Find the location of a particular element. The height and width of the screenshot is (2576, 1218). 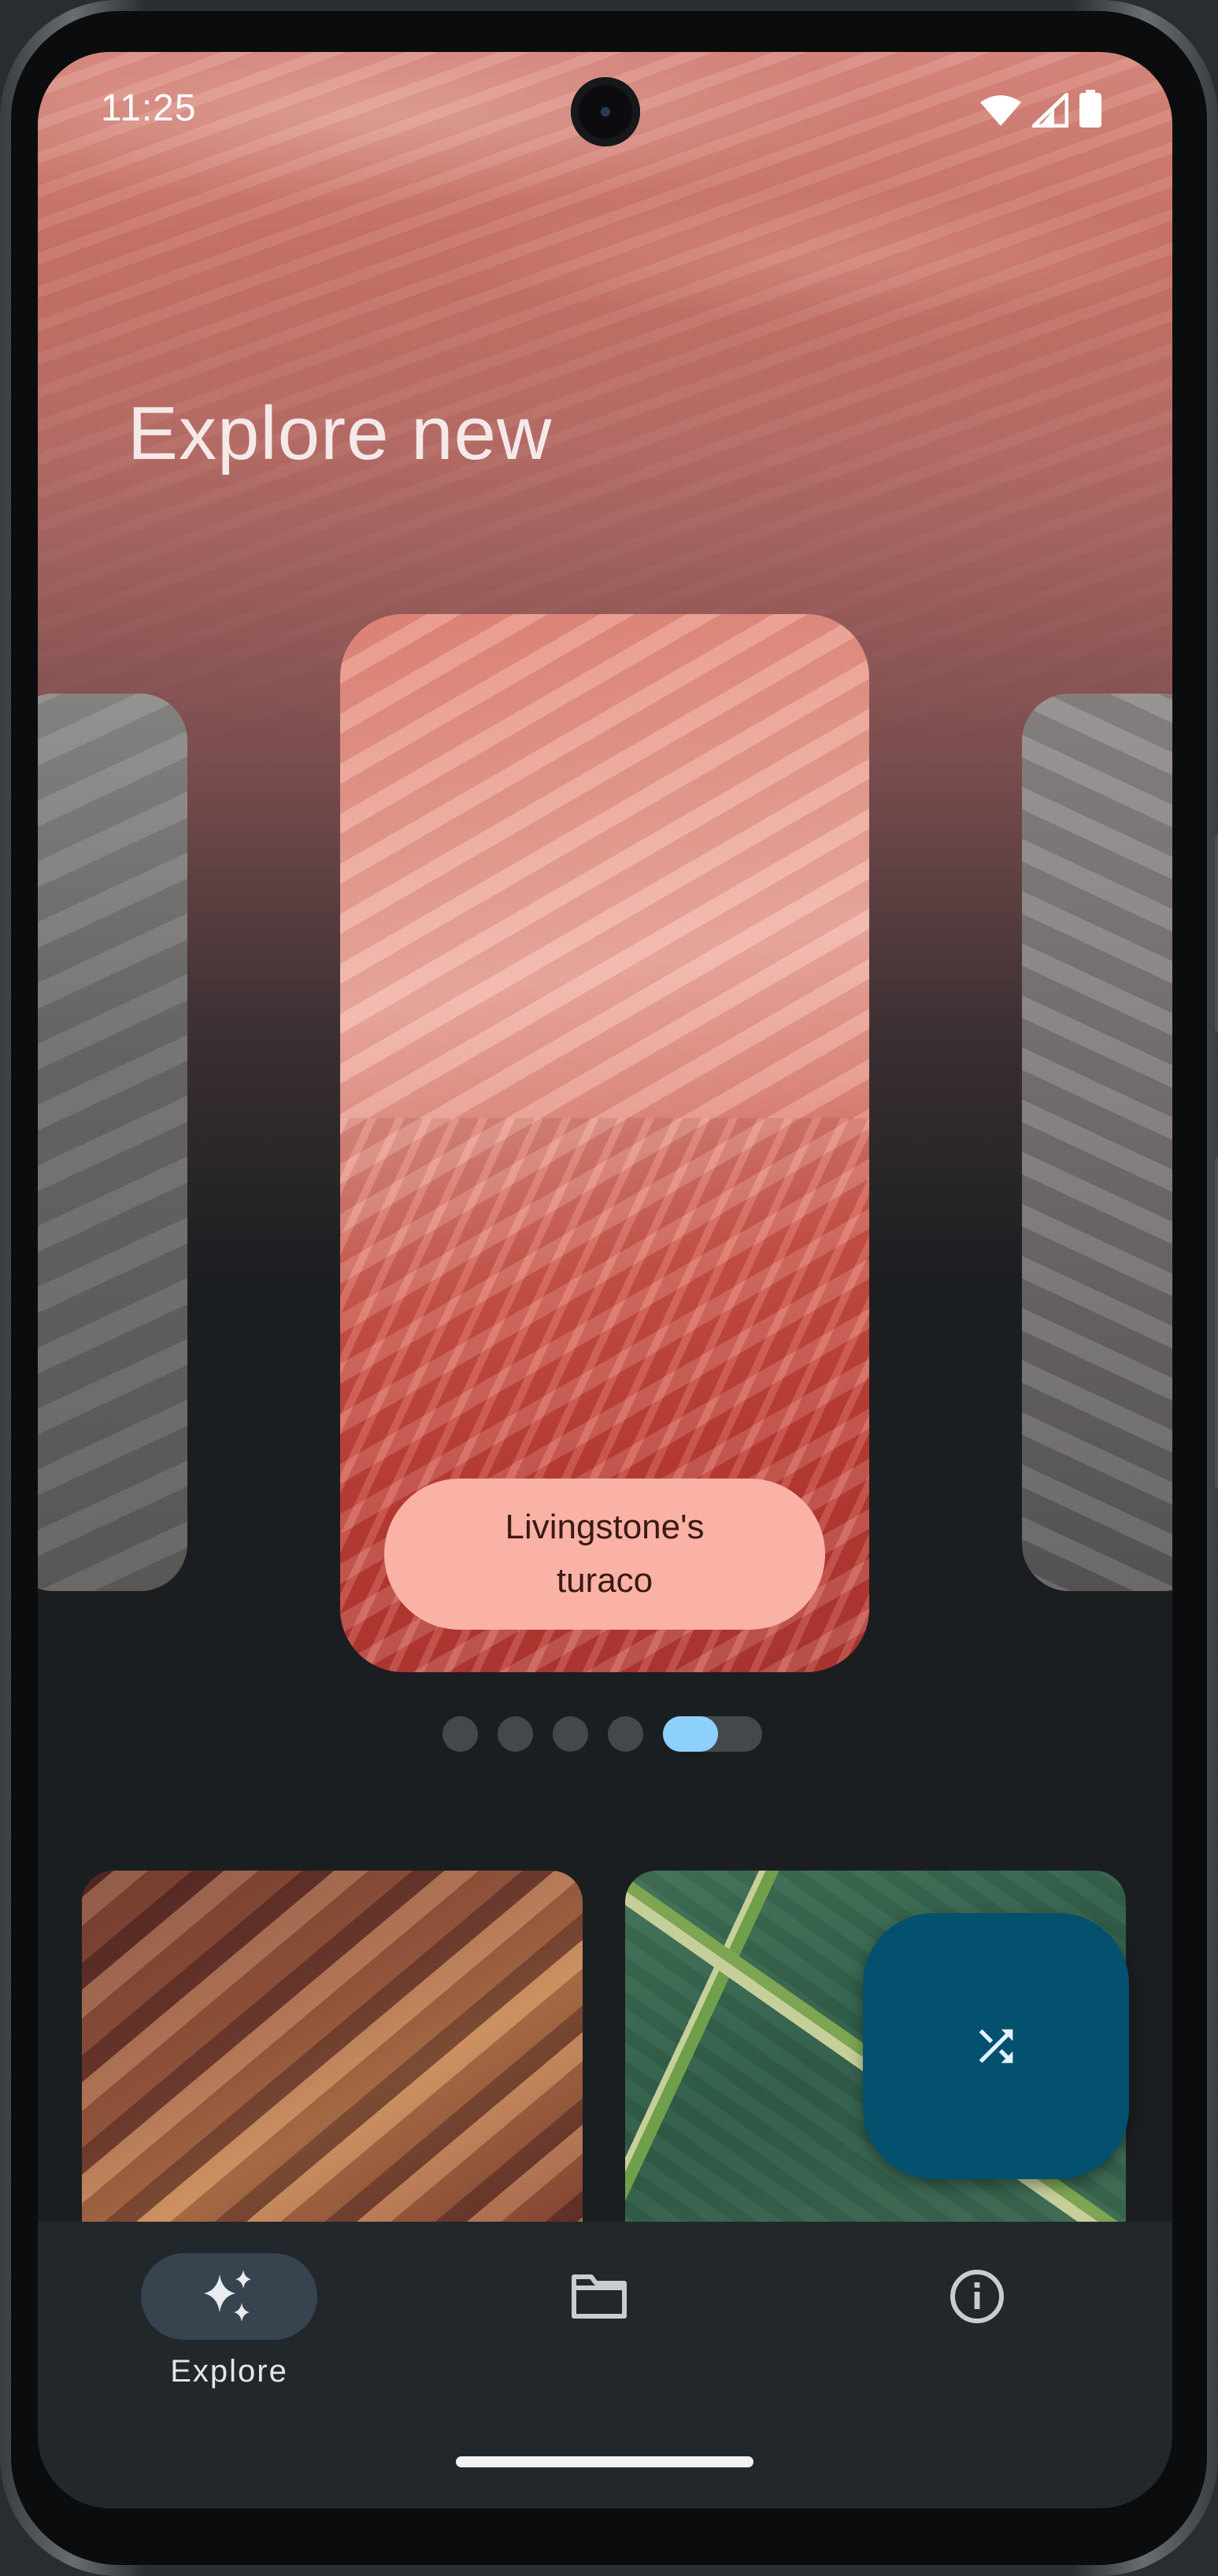

wallpaper-card-right is located at coordinates (1097, 1142).